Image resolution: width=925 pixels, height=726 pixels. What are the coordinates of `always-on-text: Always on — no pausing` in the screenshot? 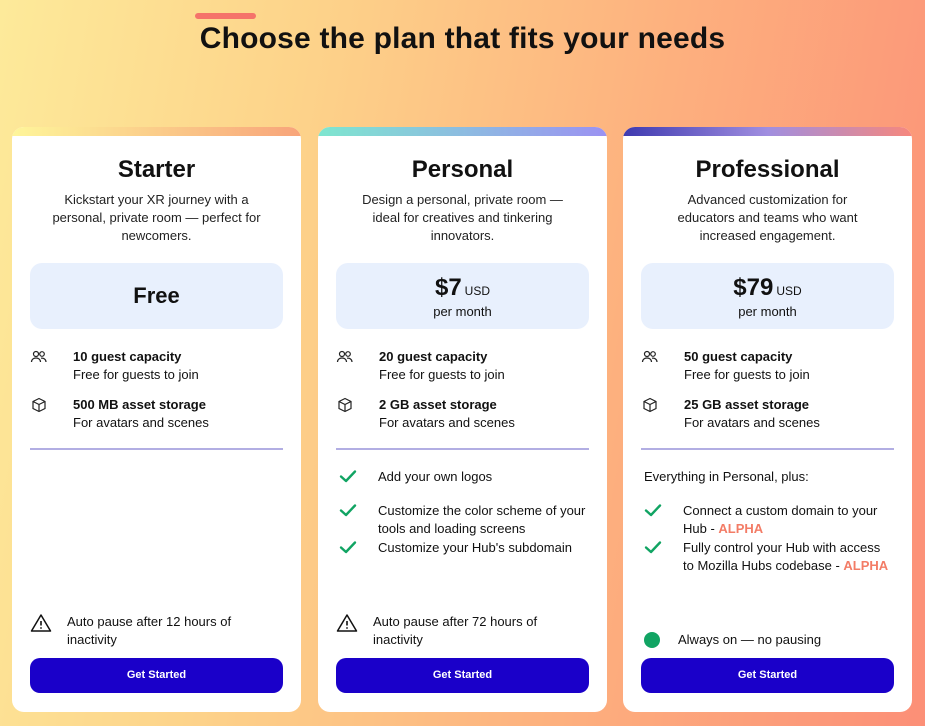 It's located at (750, 639).